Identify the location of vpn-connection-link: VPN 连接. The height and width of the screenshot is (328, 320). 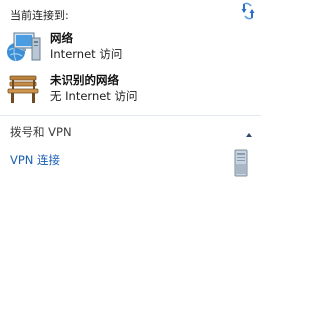
(35, 160).